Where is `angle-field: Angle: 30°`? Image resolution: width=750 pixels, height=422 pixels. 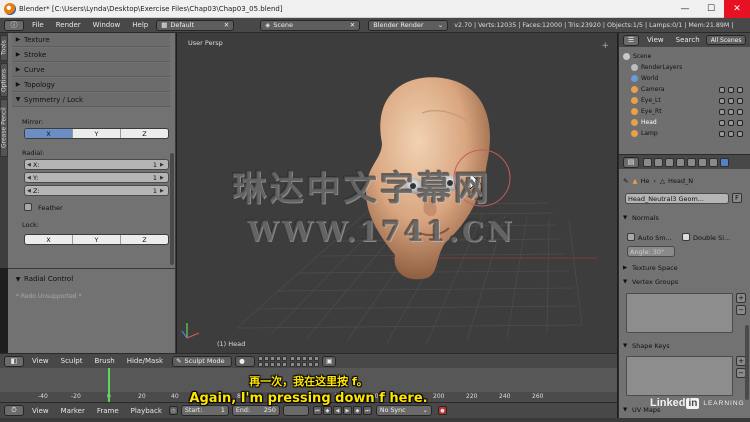 angle-field: Angle: 30° is located at coordinates (651, 251).